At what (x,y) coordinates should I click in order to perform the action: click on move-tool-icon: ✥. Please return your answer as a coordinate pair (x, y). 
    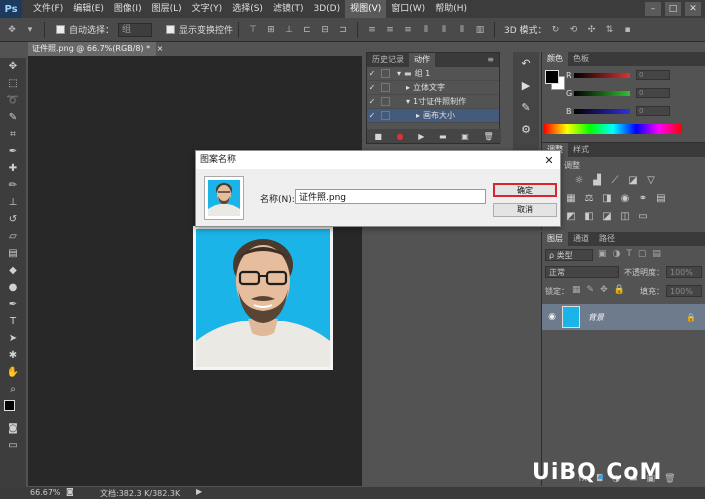
    Looking at the image, I should click on (13, 66).